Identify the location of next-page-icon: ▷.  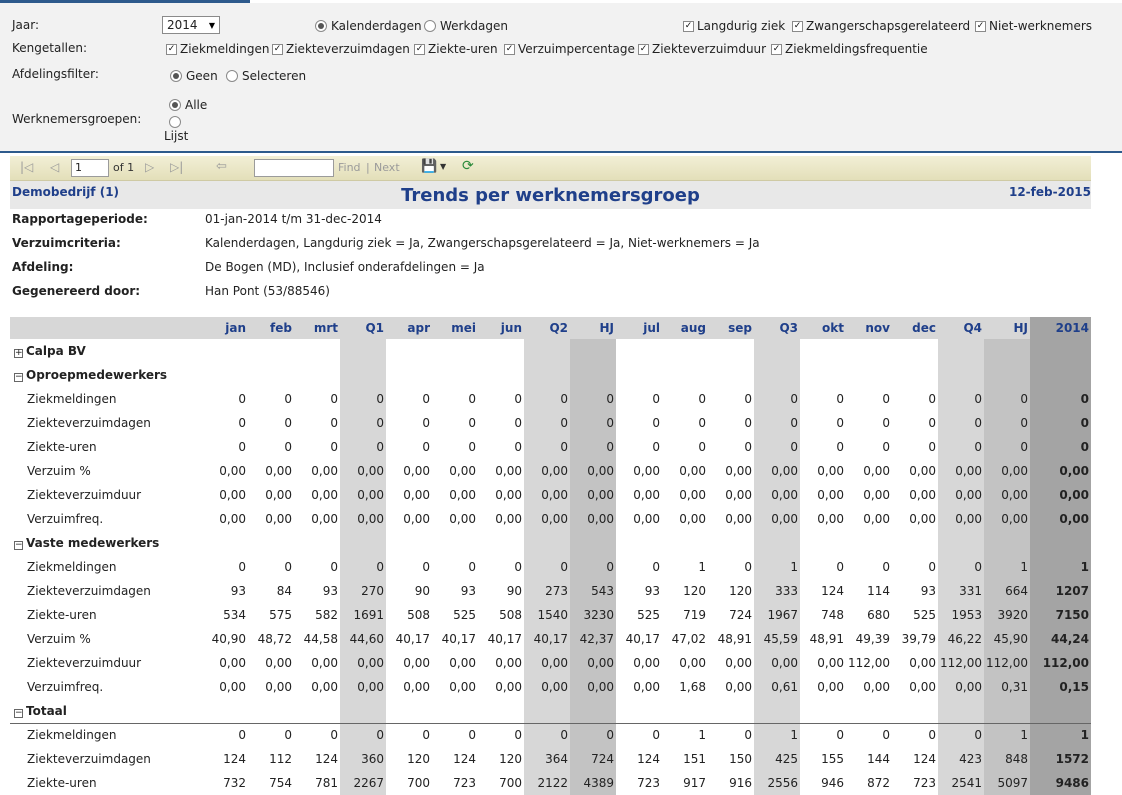
(149, 167).